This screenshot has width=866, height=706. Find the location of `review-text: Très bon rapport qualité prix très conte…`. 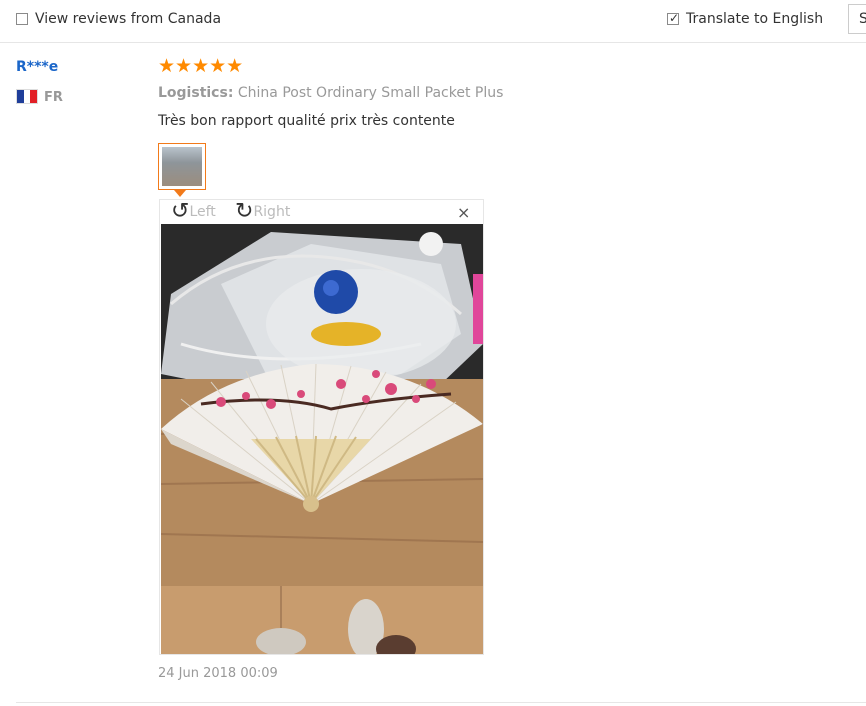

review-text: Très bon rapport qualité prix très conte… is located at coordinates (306, 121).